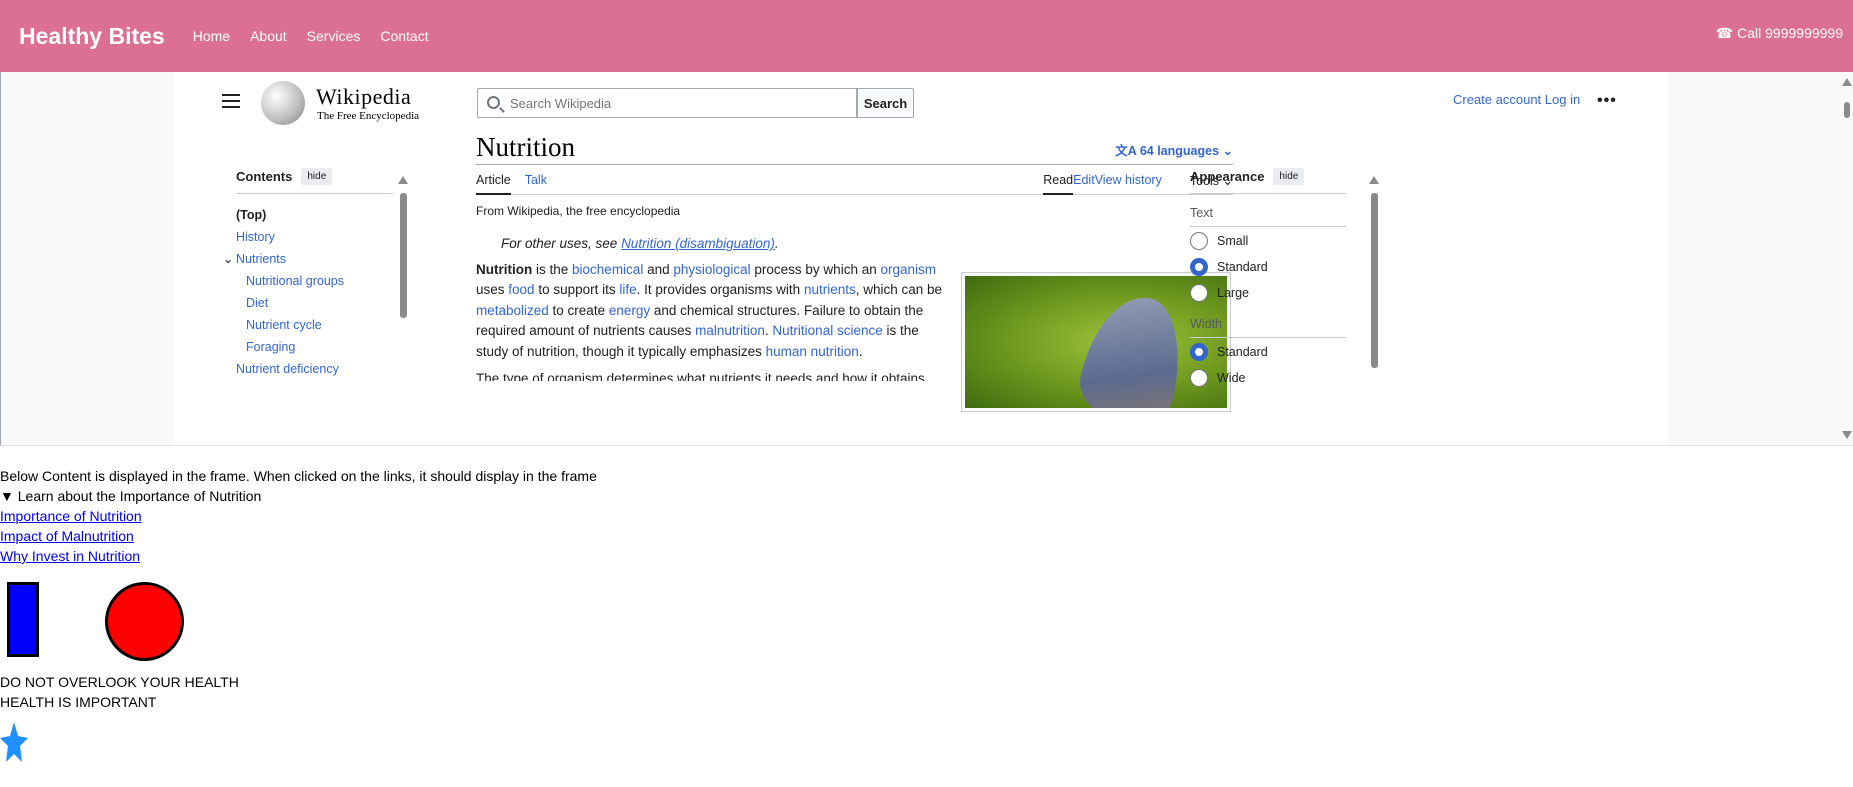 The height and width of the screenshot is (787, 1853). Describe the element at coordinates (1268, 216) in the screenshot. I see `text-size-label: Text` at that location.